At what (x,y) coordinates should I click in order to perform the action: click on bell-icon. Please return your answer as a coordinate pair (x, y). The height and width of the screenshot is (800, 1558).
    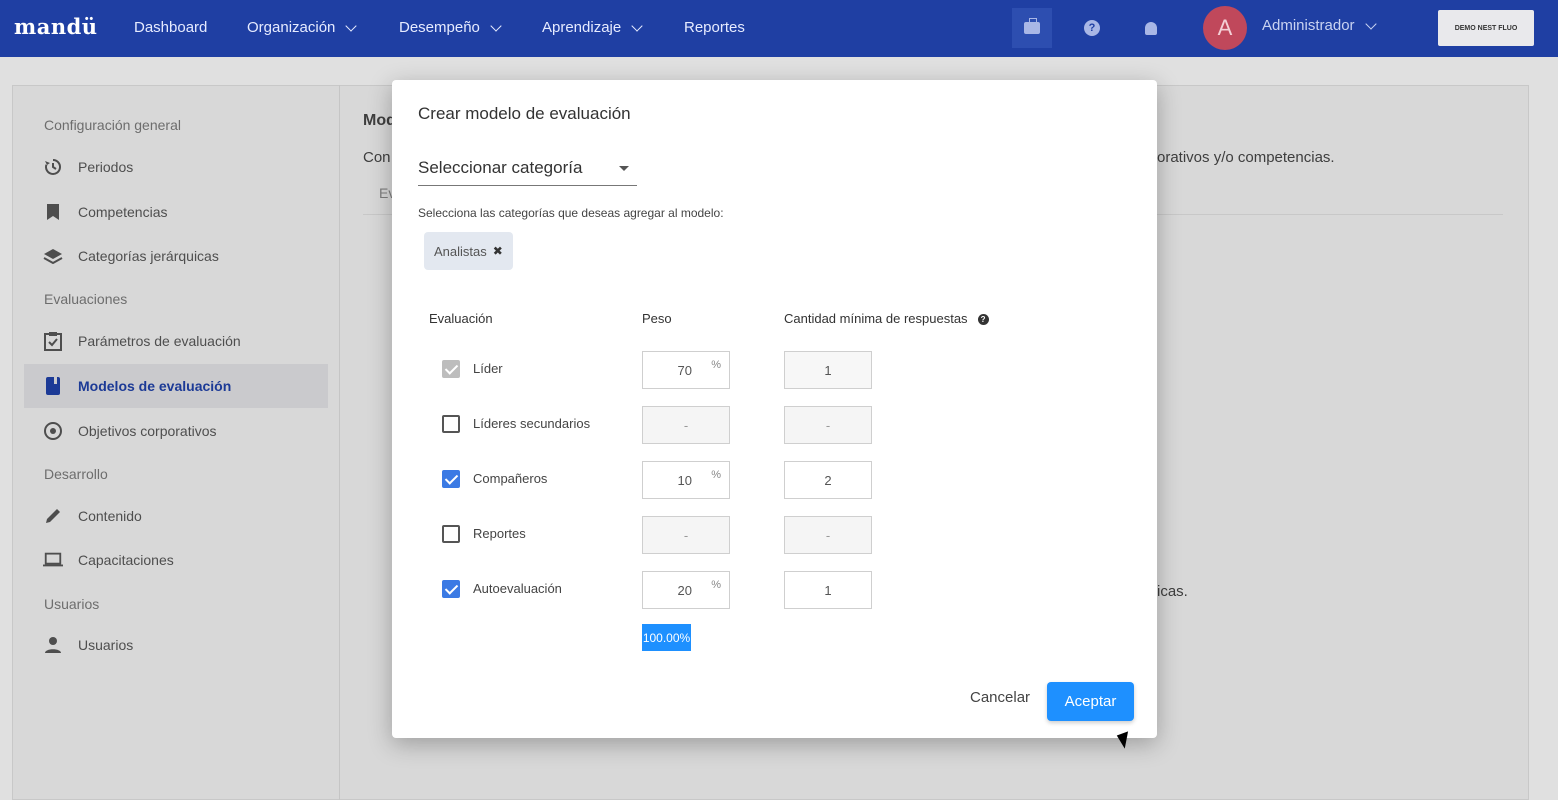
    Looking at the image, I should click on (1151, 28).